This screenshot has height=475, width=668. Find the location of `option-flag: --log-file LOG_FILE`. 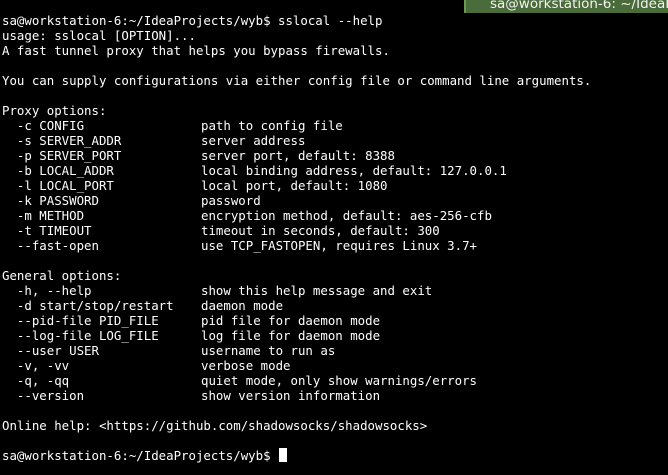

option-flag: --log-file LOG_FILE is located at coordinates (80, 335).